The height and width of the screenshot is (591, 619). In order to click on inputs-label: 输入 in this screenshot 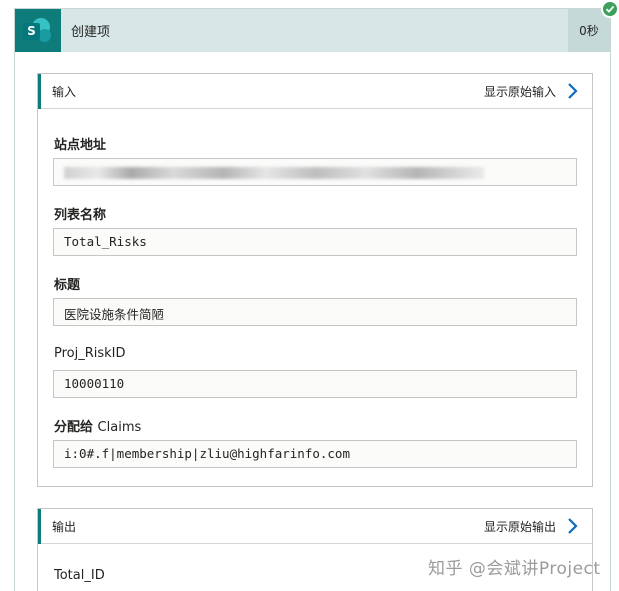, I will do `click(64, 91)`.